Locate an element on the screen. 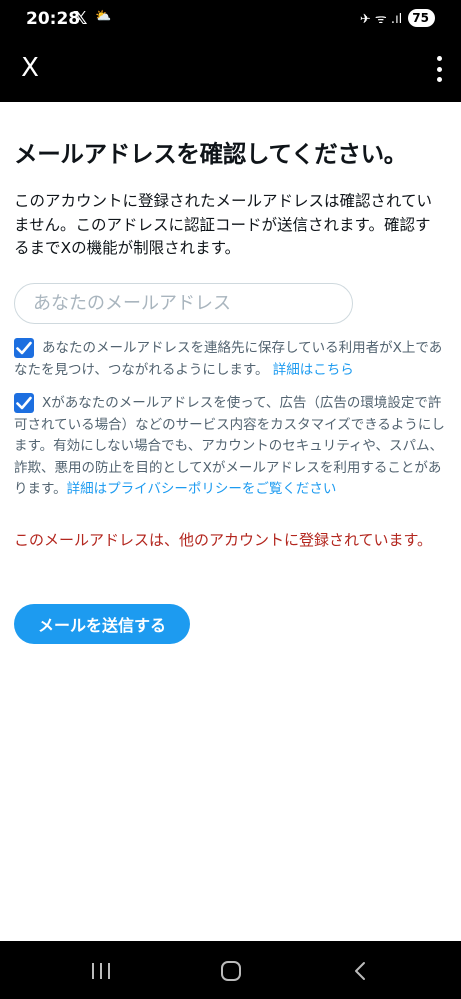 The width and height of the screenshot is (461, 999). home-icon is located at coordinates (231, 971).